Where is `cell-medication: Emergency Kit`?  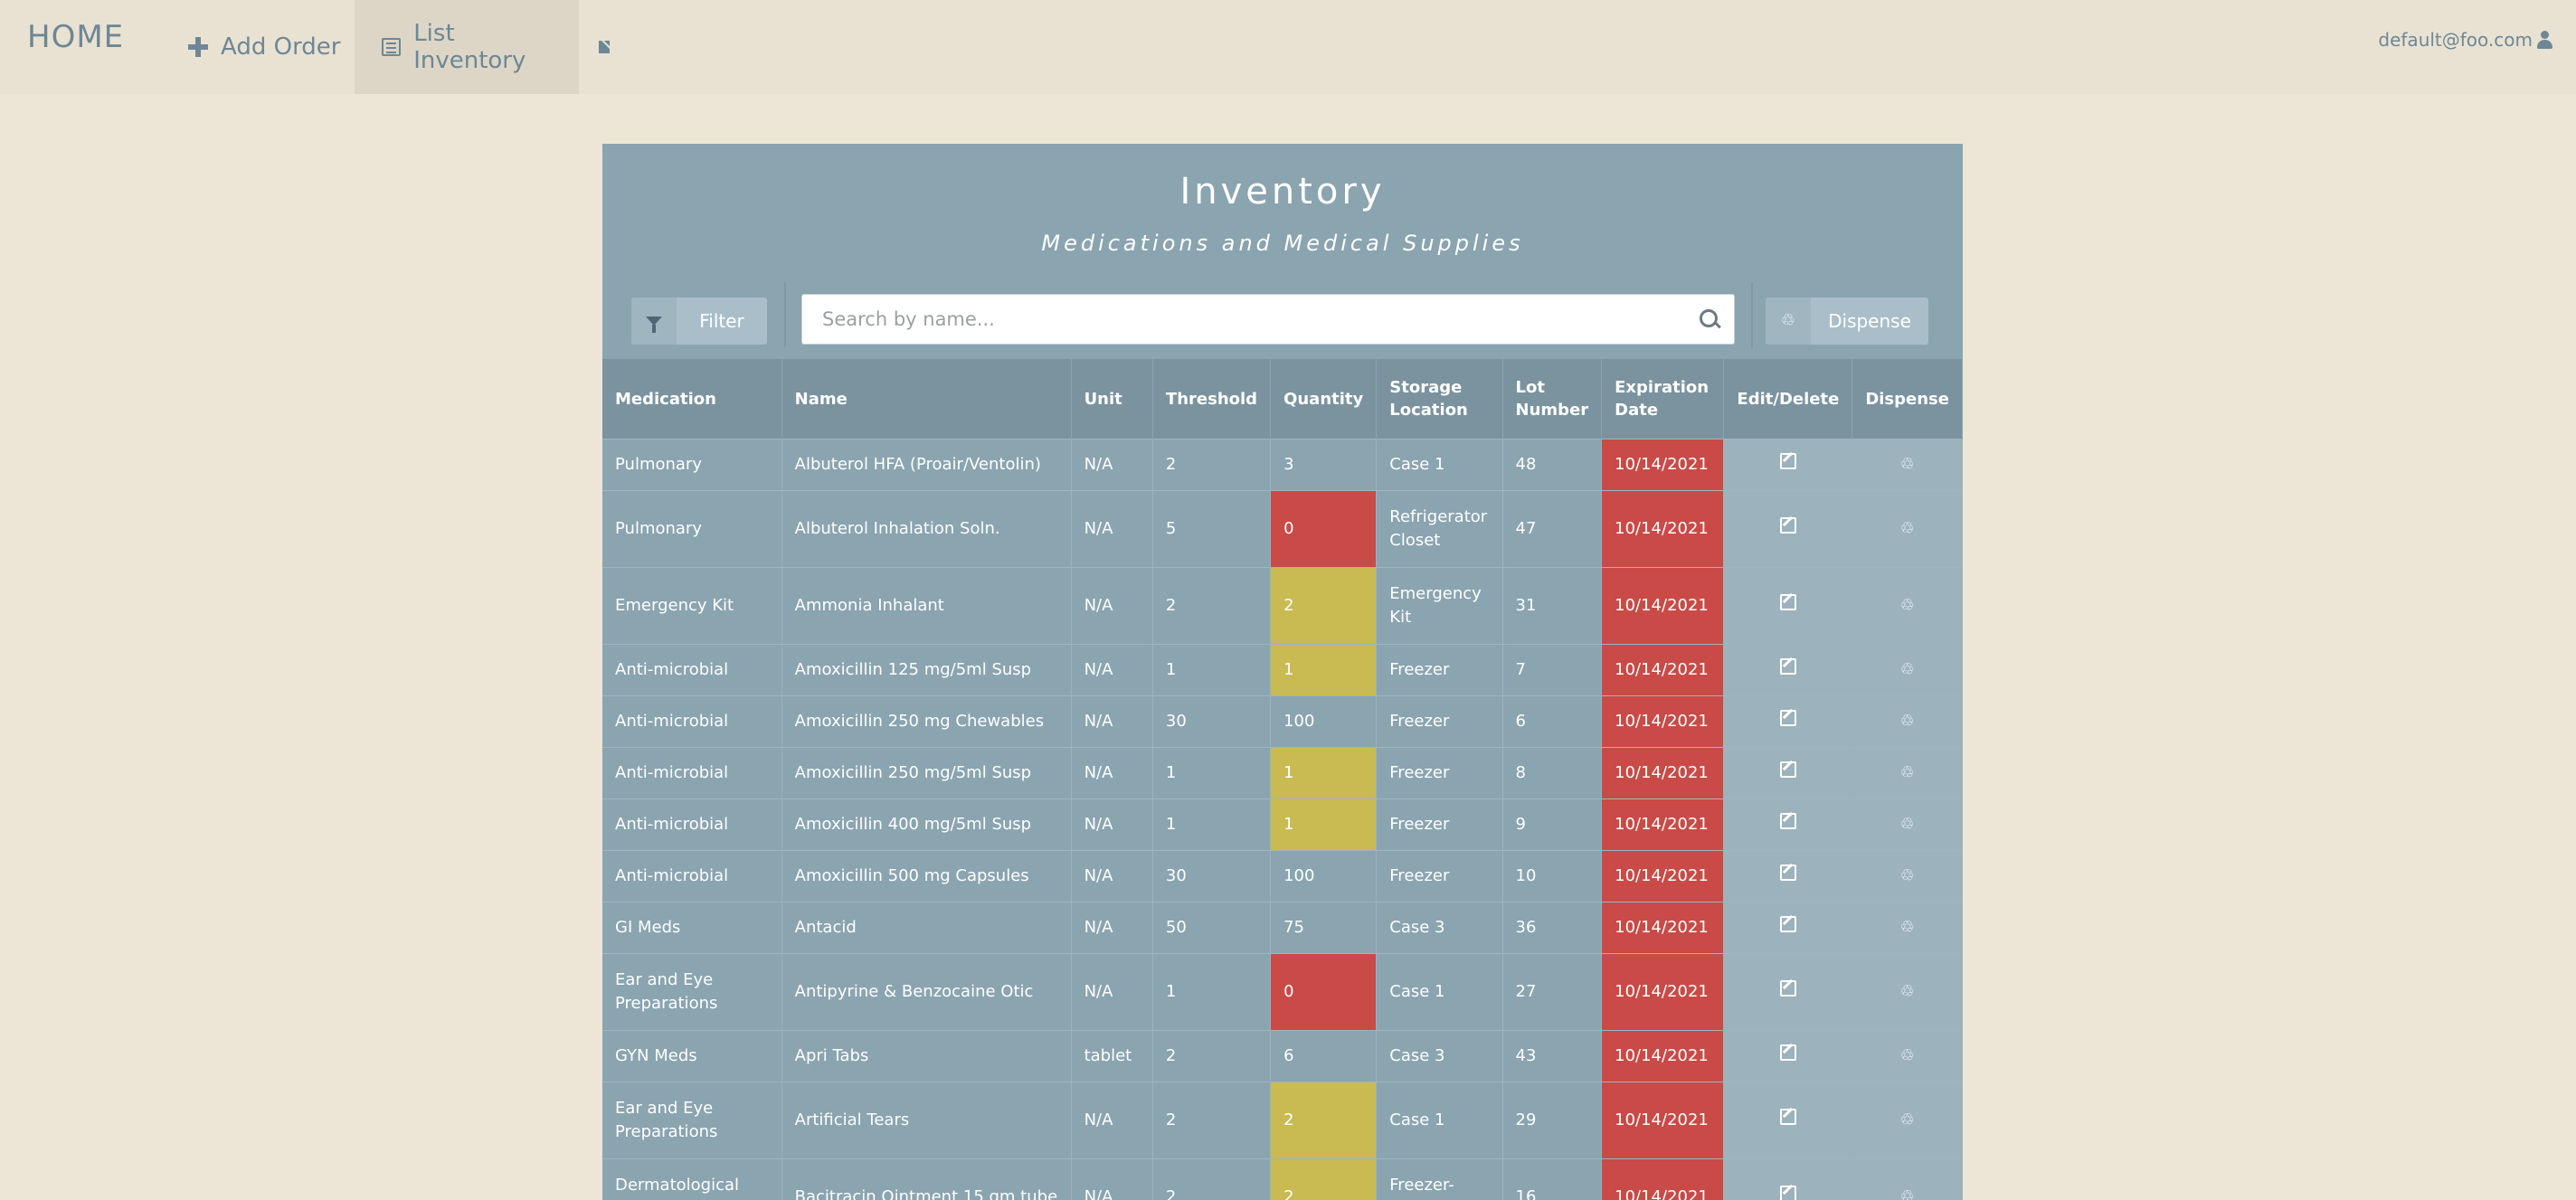 cell-medication: Emergency Kit is located at coordinates (692, 606).